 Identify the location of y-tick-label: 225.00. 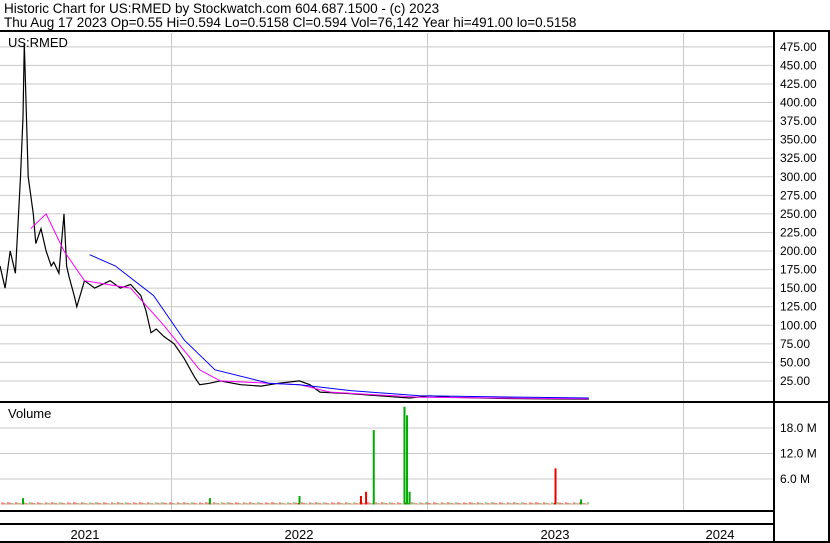
(798, 232).